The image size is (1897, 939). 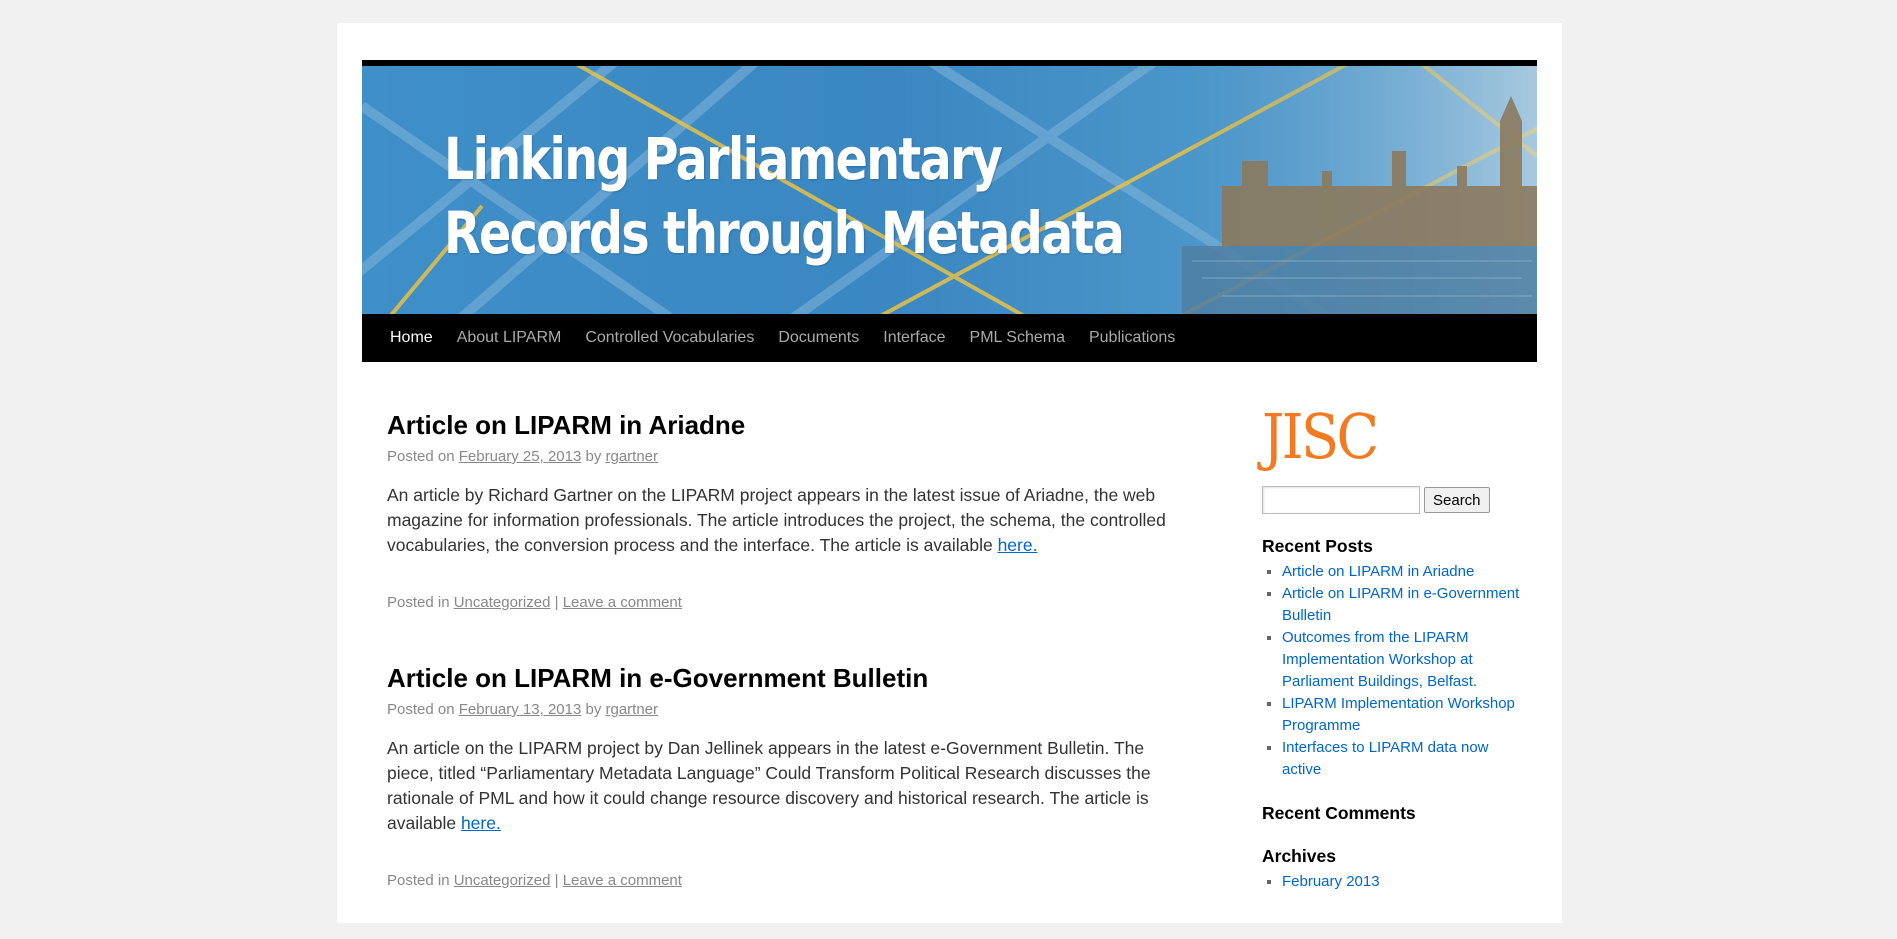 I want to click on archives-list: February 2013, so click(x=1392, y=882).